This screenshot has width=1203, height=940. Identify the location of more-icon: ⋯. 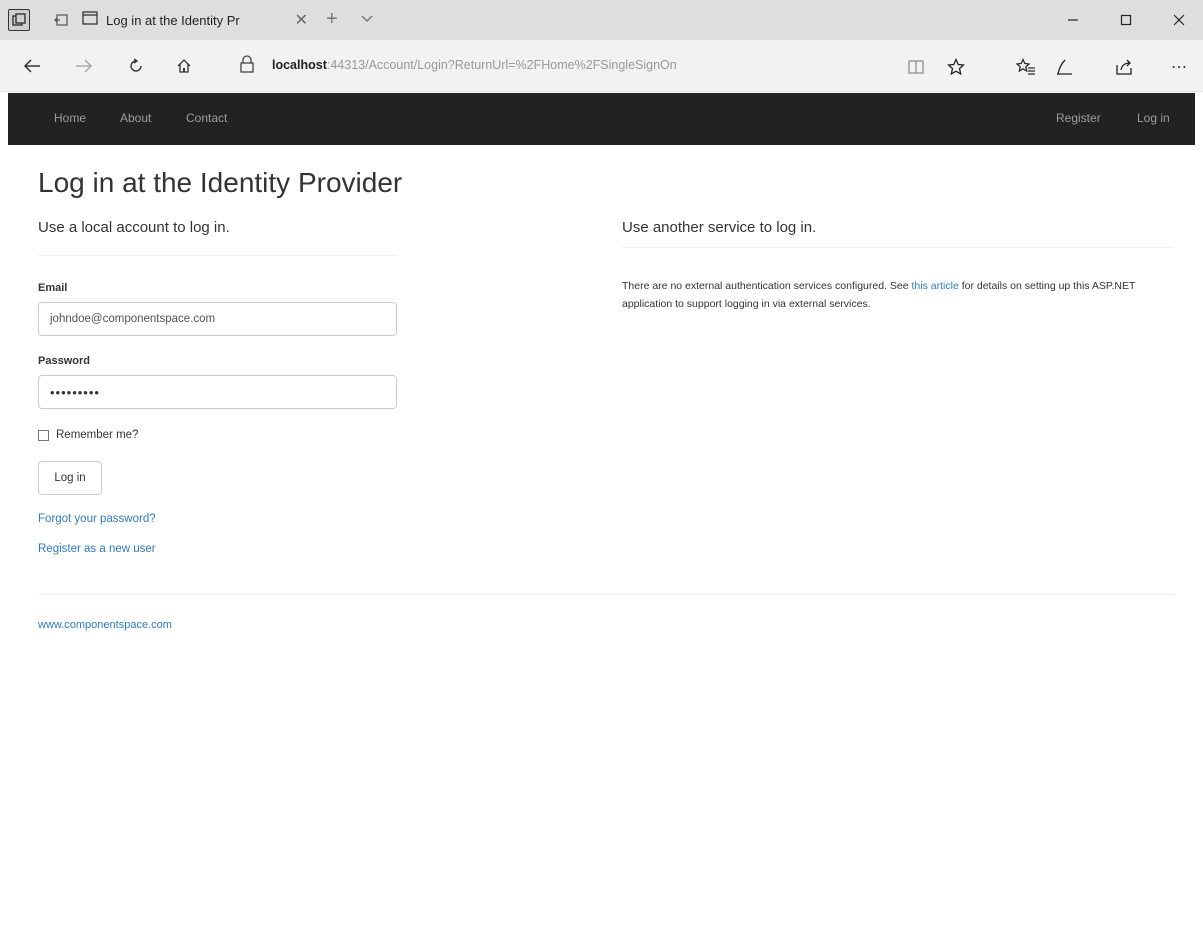
(1179, 67).